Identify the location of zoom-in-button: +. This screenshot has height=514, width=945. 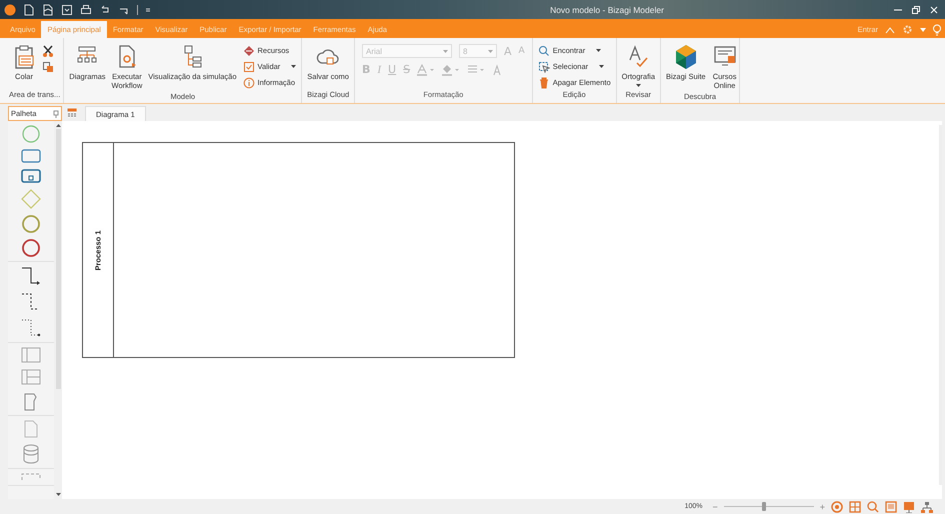
(822, 507).